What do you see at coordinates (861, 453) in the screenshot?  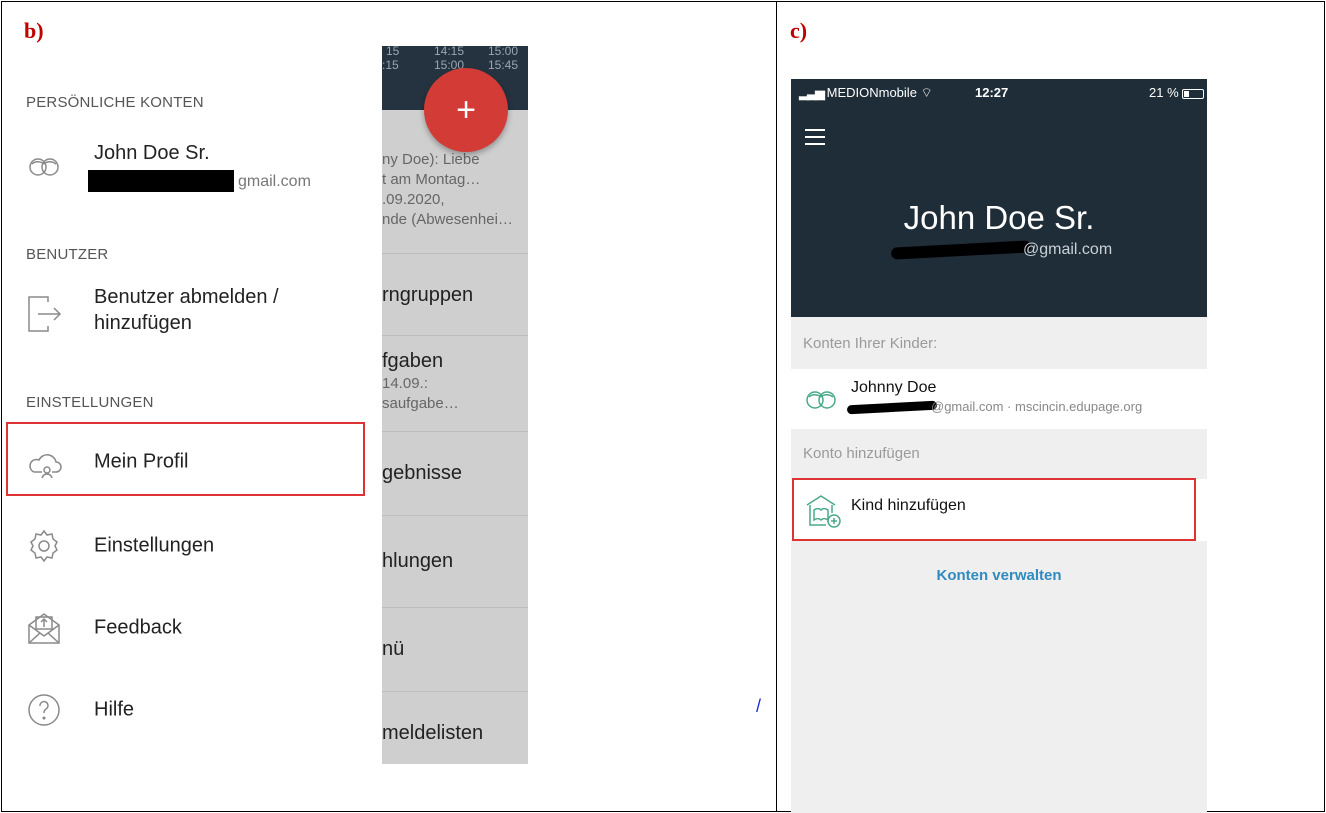 I see `section-add-account: Konto hinzufügen` at bounding box center [861, 453].